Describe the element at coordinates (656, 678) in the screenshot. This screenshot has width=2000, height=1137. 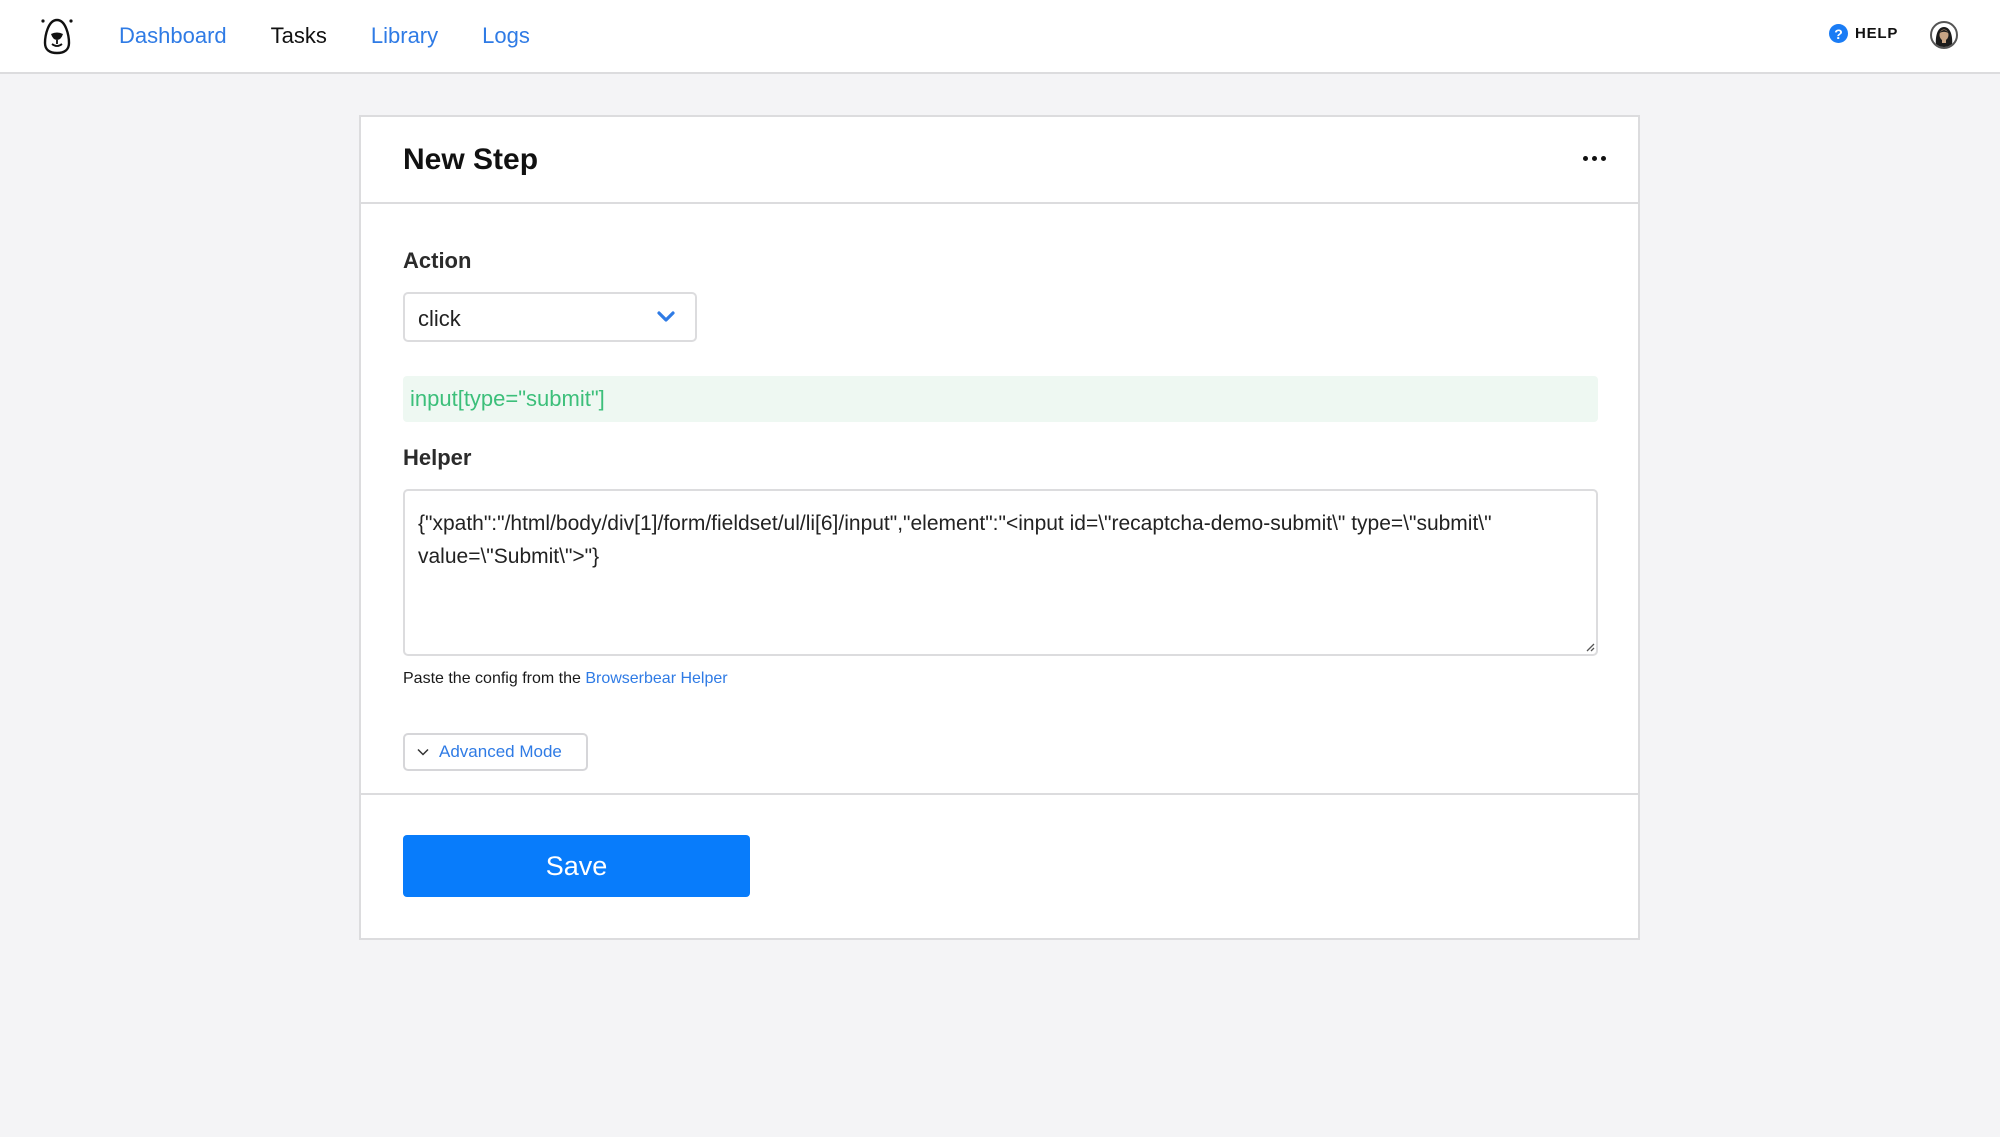
I see `browserbear-helper-link: Browserbear Helper` at that location.